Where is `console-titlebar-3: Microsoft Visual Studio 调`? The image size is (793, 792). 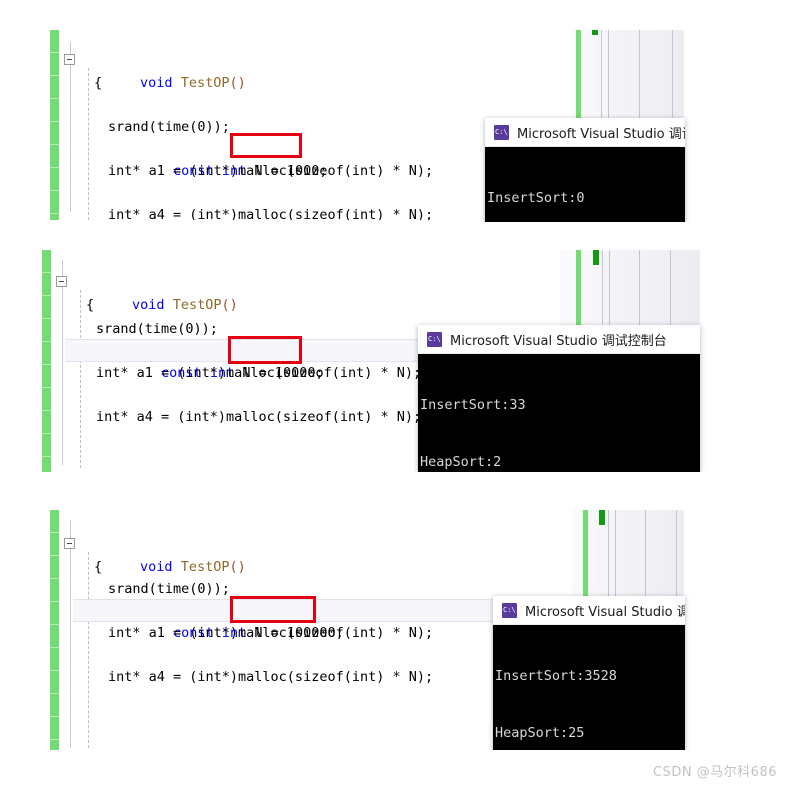
console-titlebar-3: Microsoft Visual Studio 调 is located at coordinates (589, 610).